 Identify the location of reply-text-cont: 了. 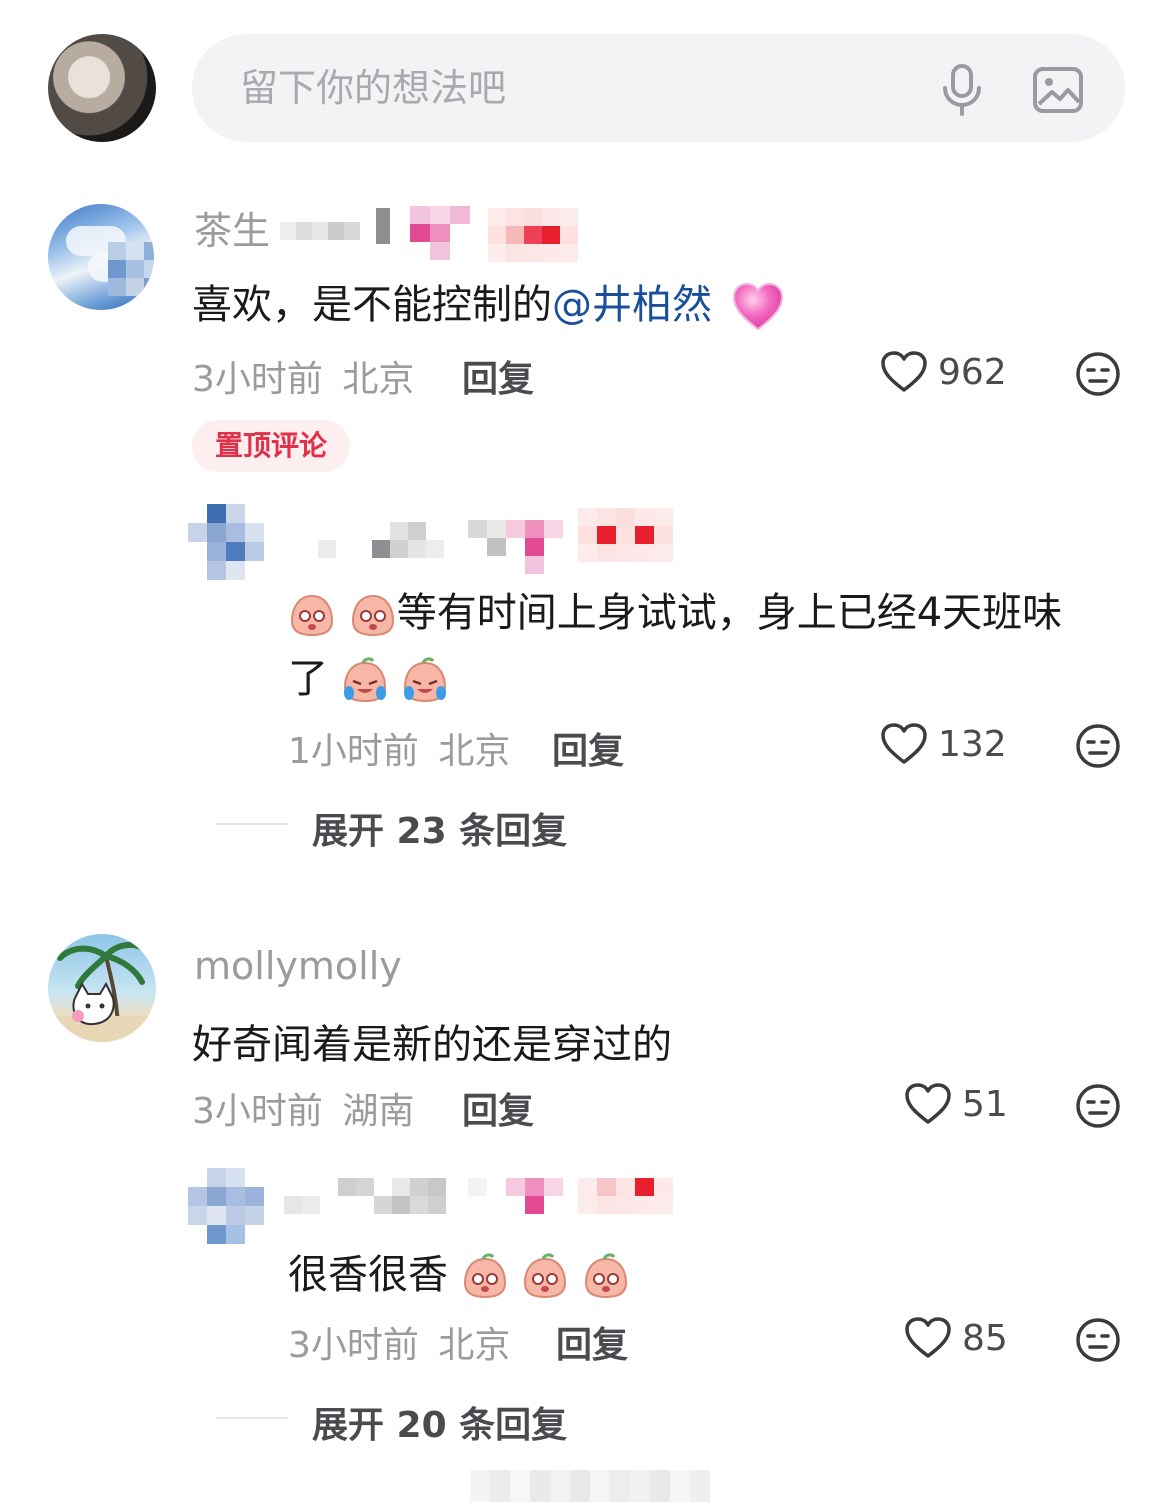
(368, 675).